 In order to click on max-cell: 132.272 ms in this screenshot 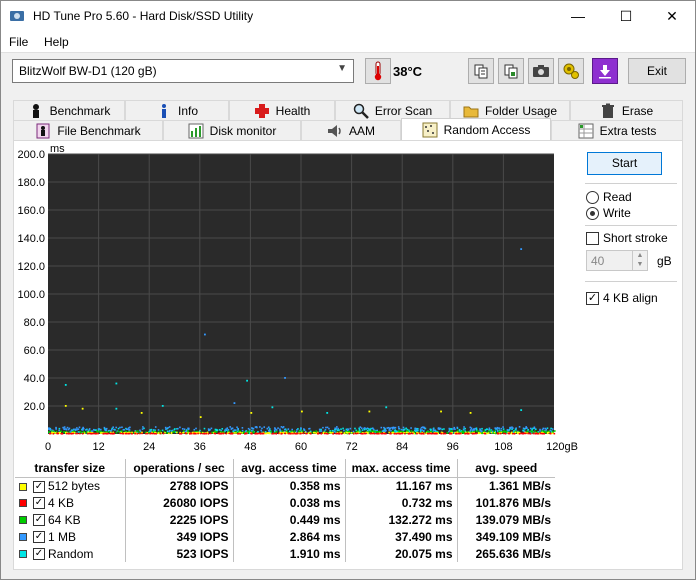, I will do `click(400, 519)`.